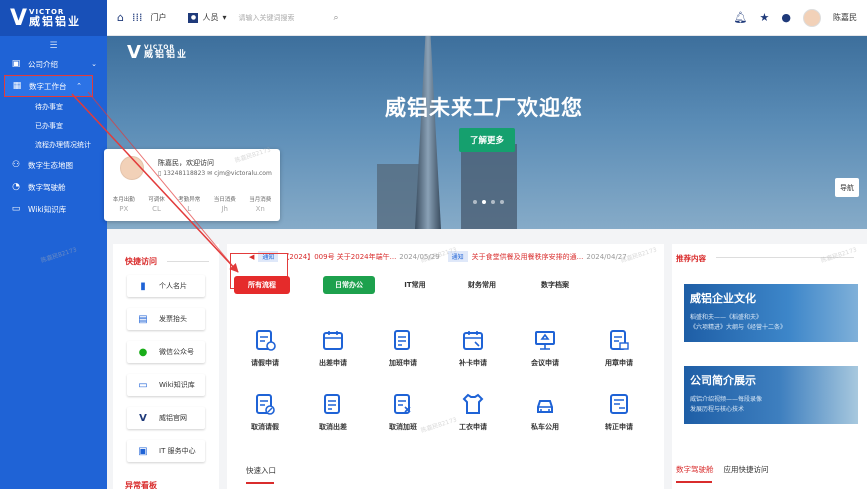 Image resolution: width=867 pixels, height=489 pixels. Describe the element at coordinates (457, 256) in the screenshot. I see `notice-tag: 通知` at that location.